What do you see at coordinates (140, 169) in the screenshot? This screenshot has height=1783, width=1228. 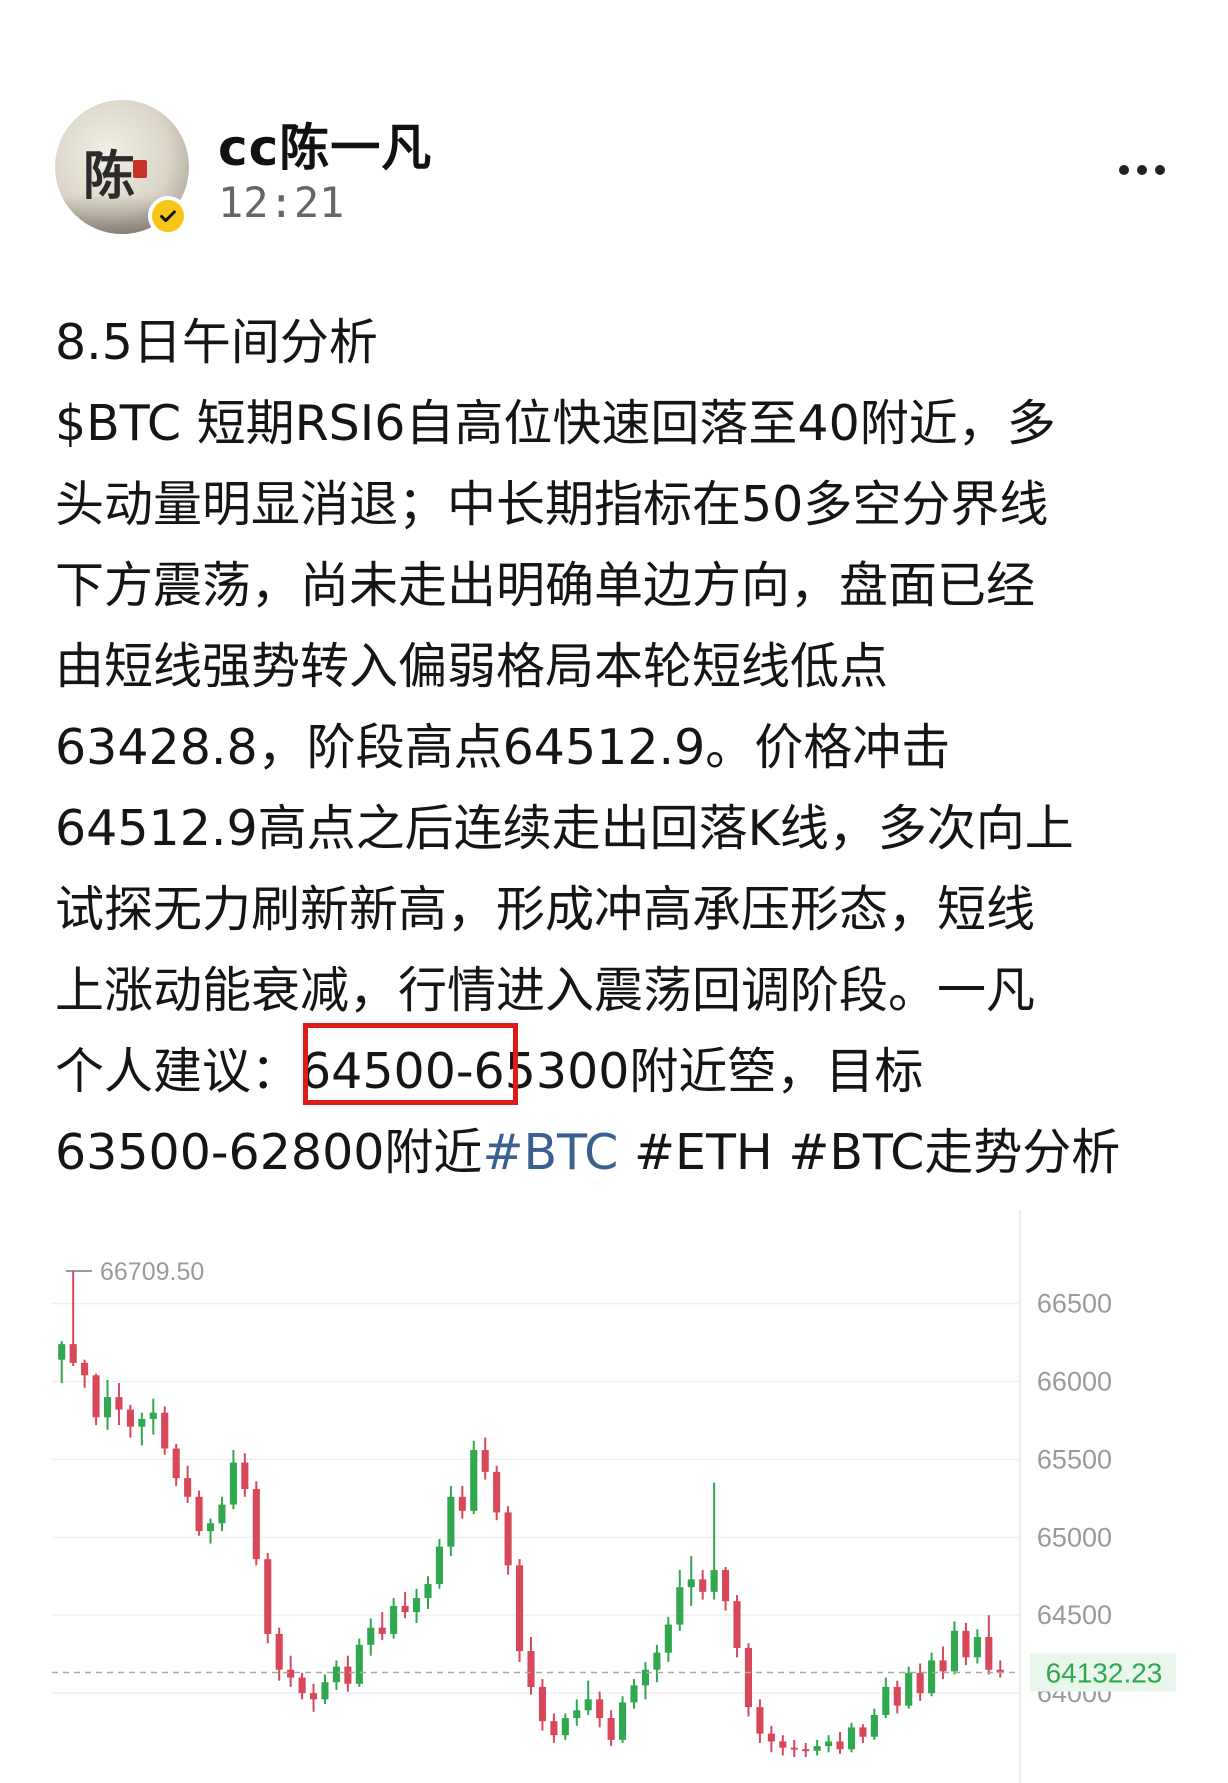 I see `avatar-seal` at bounding box center [140, 169].